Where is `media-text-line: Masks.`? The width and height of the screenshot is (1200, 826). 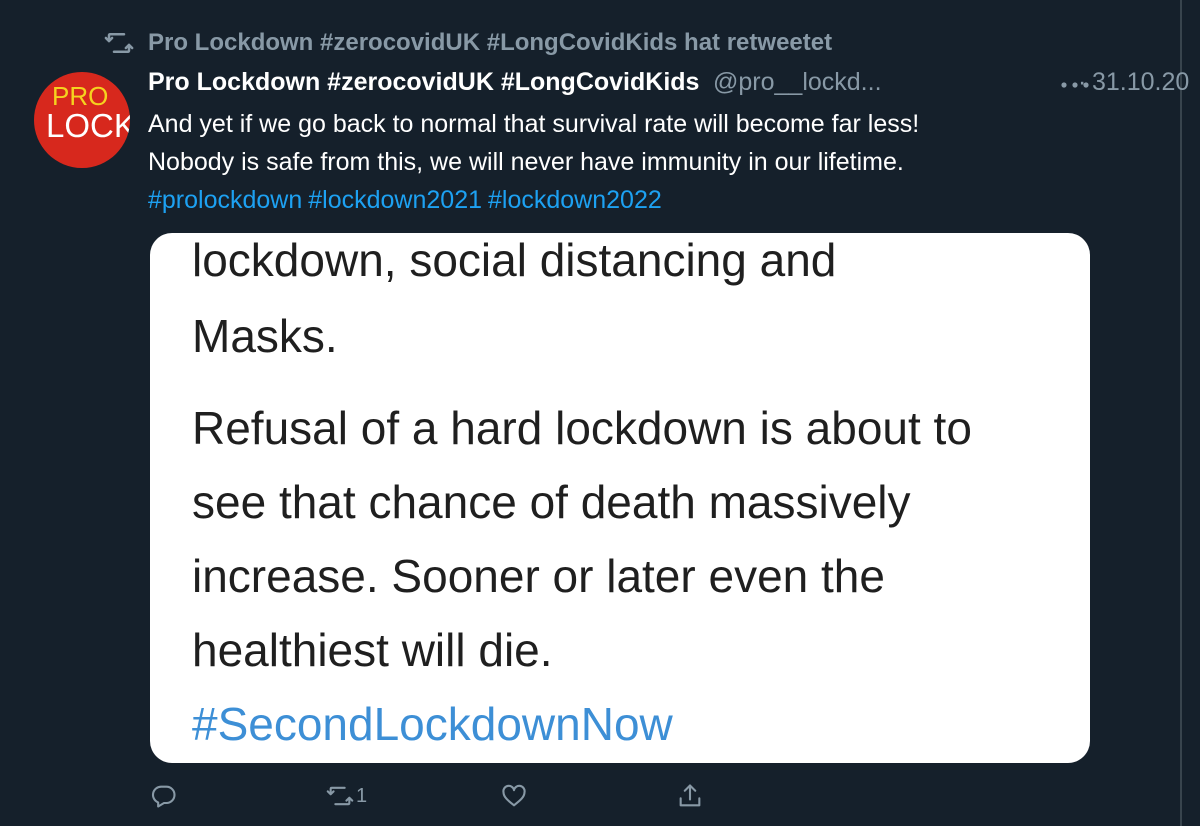 media-text-line: Masks. is located at coordinates (265, 336).